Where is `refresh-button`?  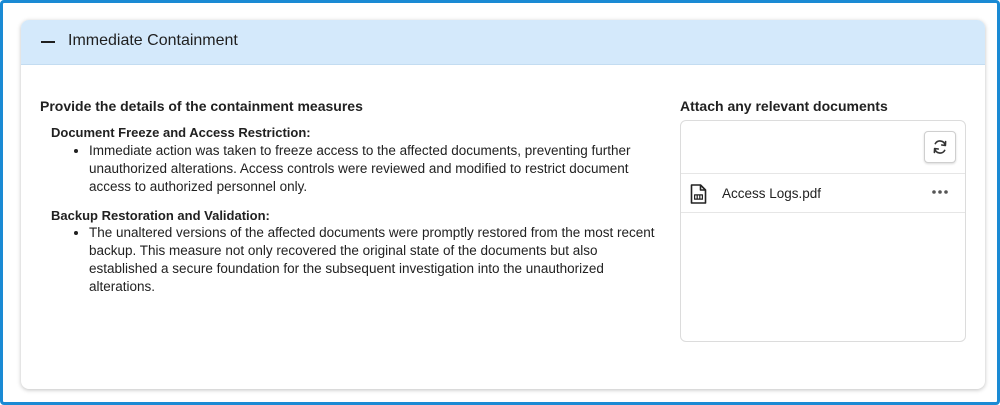
refresh-button is located at coordinates (940, 147).